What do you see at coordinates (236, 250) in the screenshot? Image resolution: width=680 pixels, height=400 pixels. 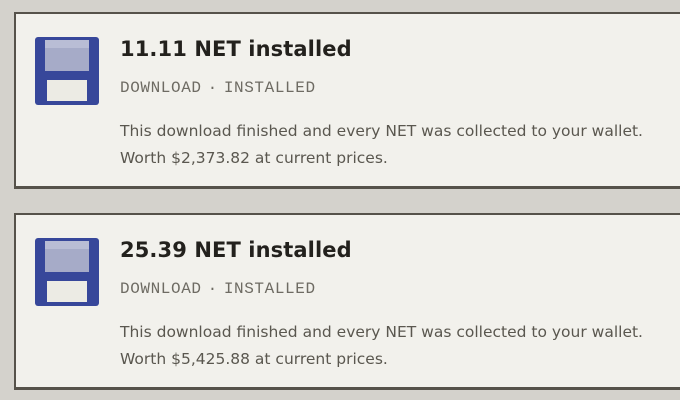 I see `notification-title: 25.39 NET installed` at bounding box center [236, 250].